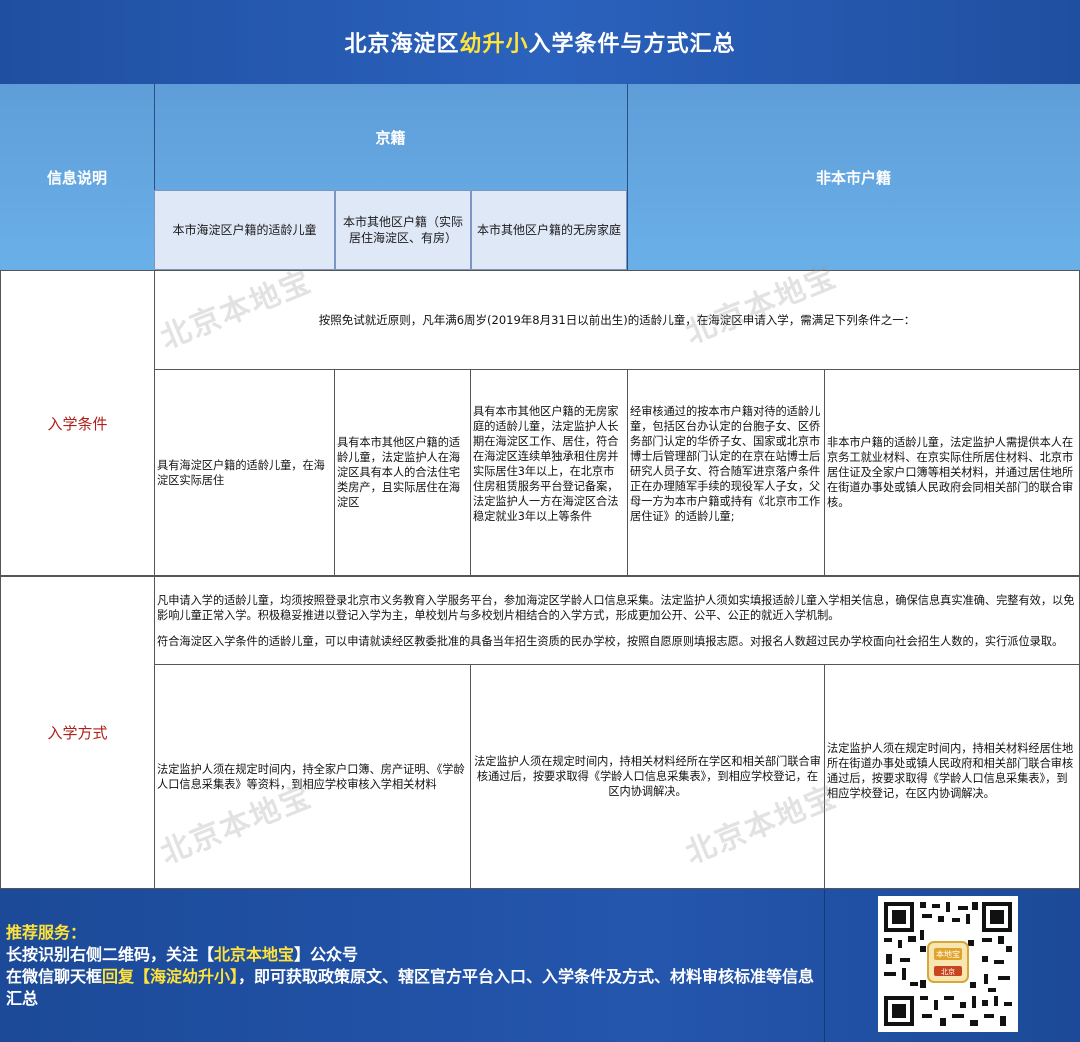  I want to click on methods-label: 入学方式, so click(77, 733).